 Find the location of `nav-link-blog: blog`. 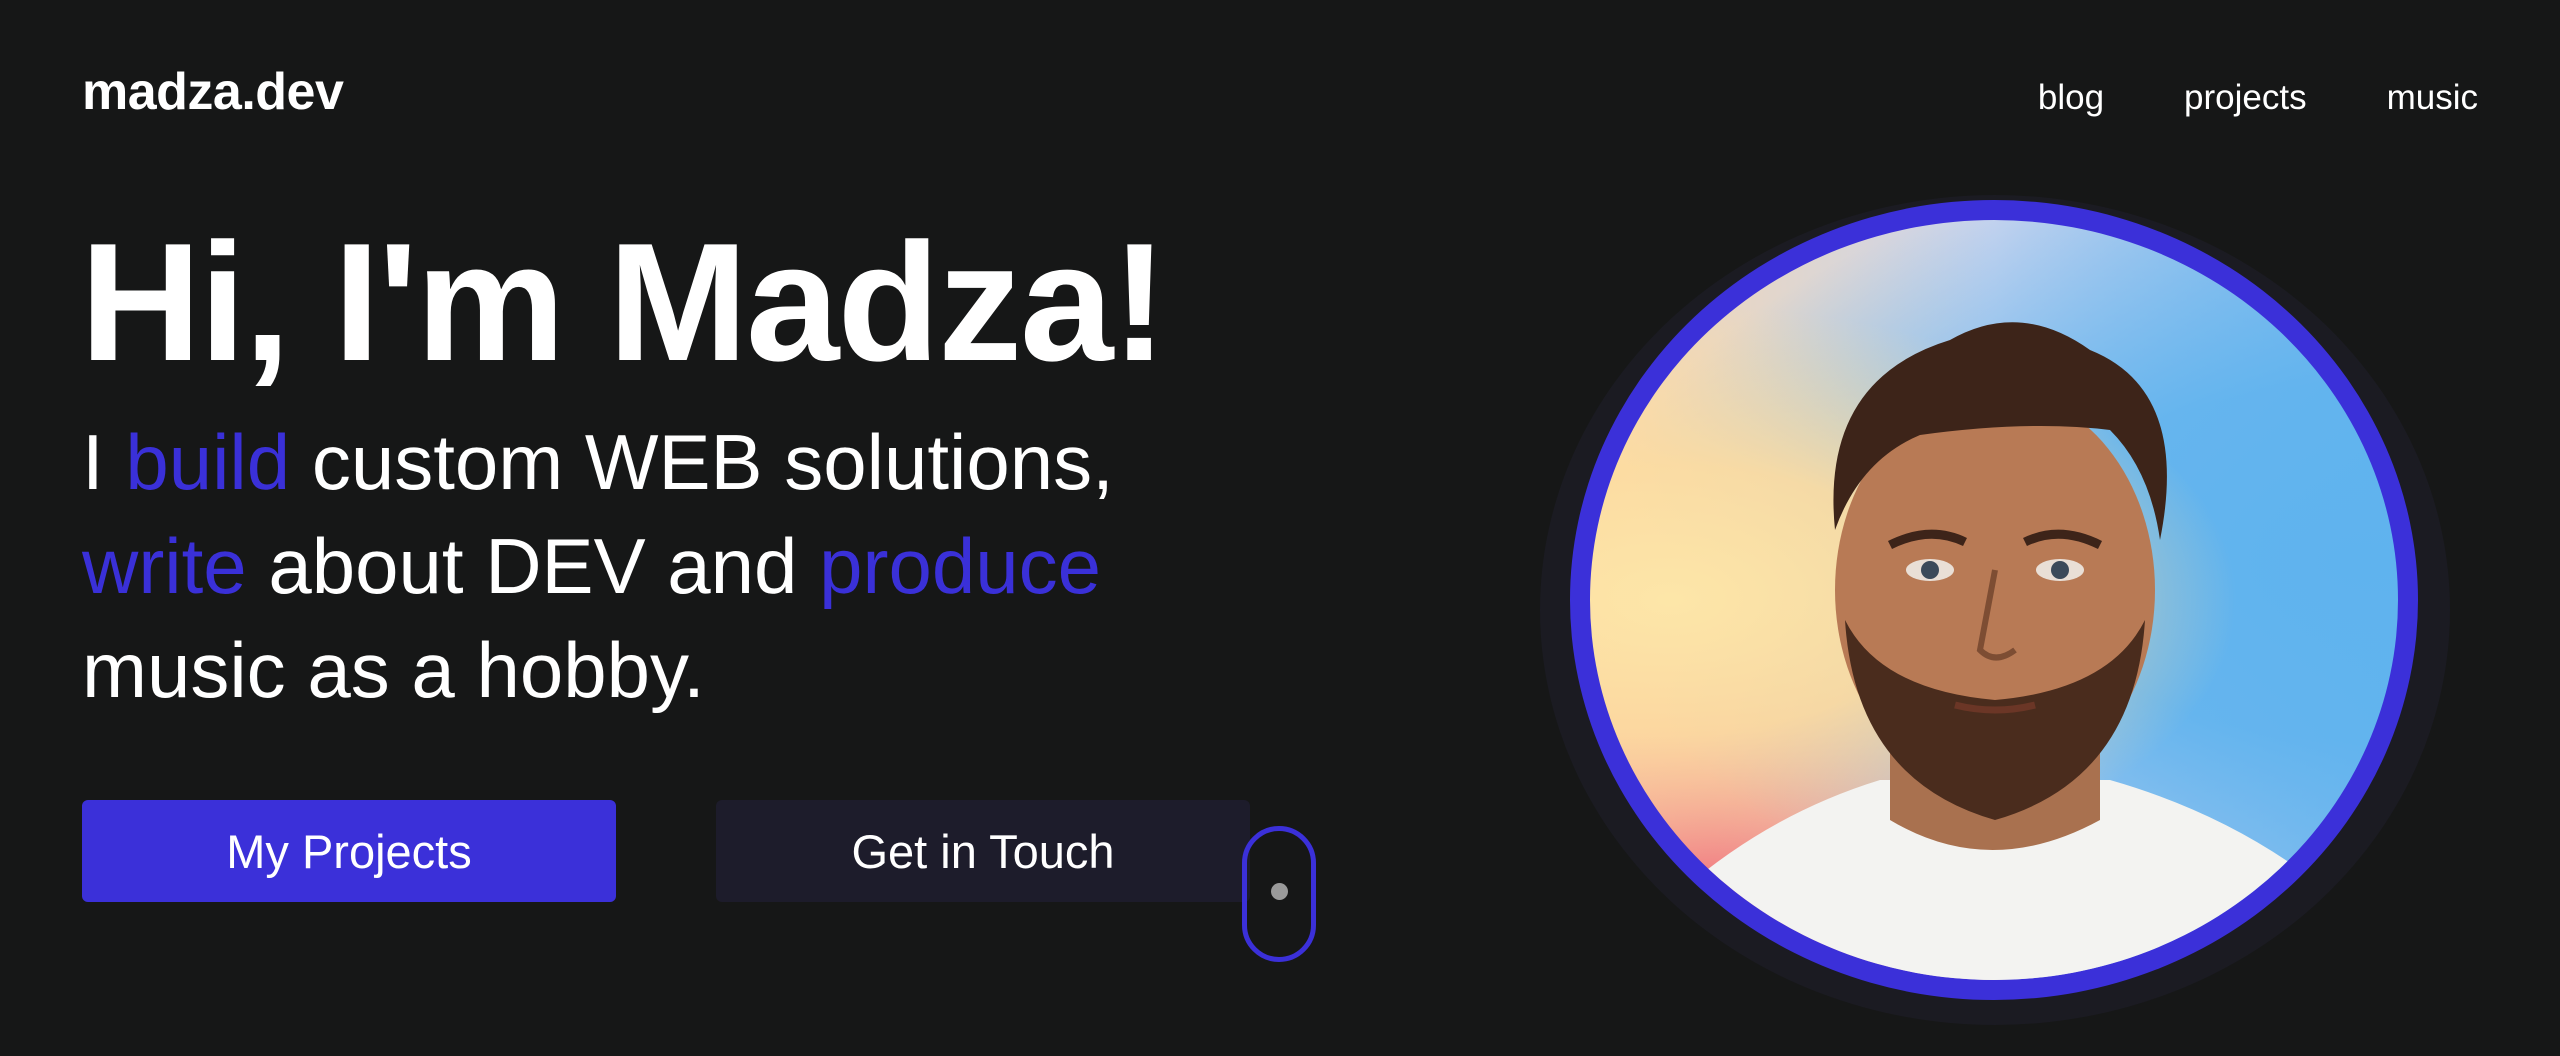

nav-link-blog: blog is located at coordinates (2071, 97).